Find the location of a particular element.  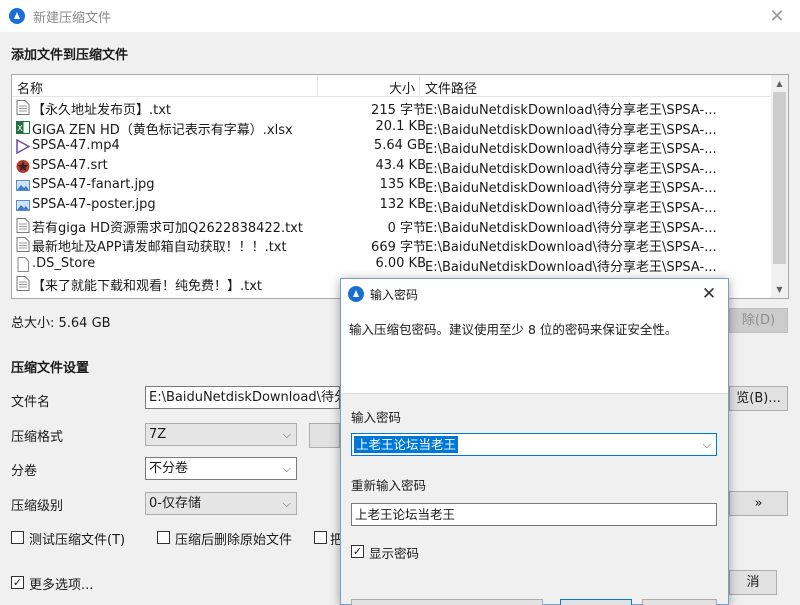

file-name: GIGA ZEN HD（黄色标记表示有字幕）.xlsx is located at coordinates (162, 130).